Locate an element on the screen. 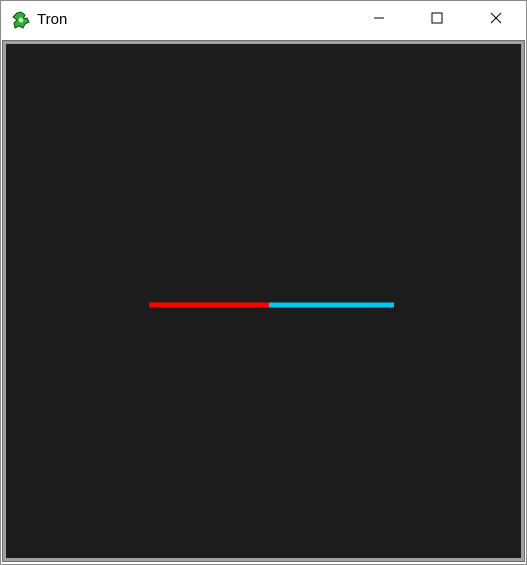 The image size is (527, 565). close-button is located at coordinates (496, 20).